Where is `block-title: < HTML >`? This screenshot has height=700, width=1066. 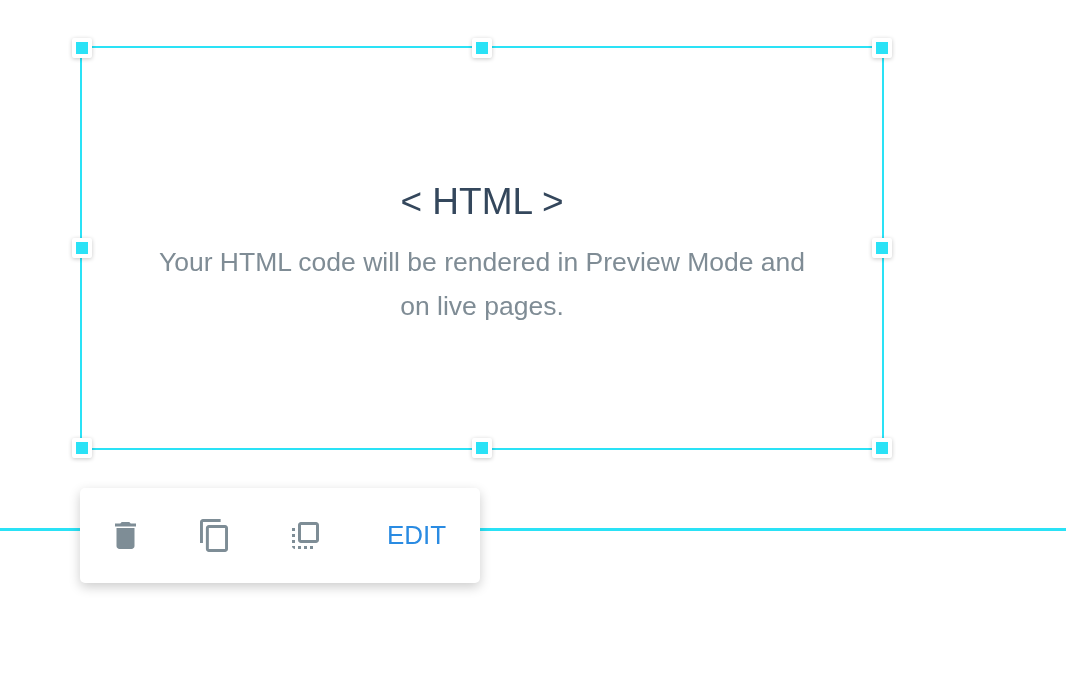 block-title: < HTML > is located at coordinates (482, 202).